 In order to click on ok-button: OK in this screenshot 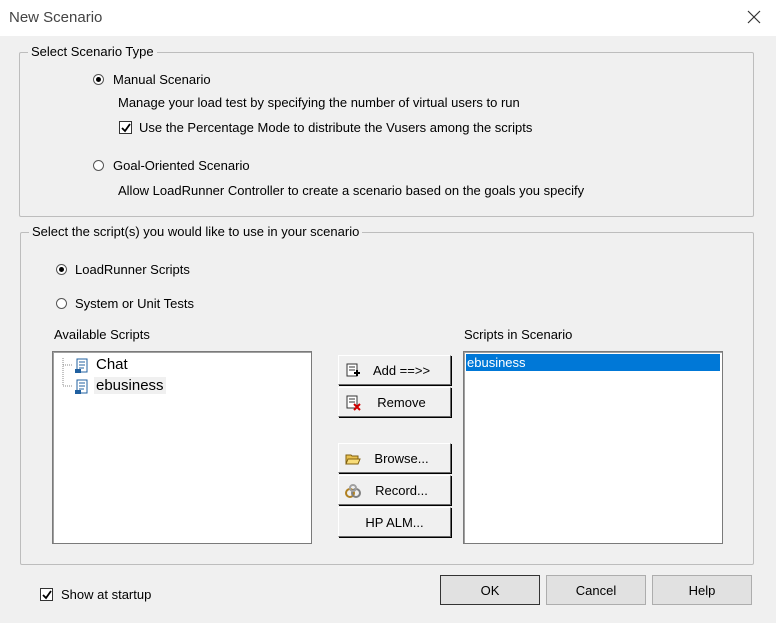, I will do `click(490, 590)`.